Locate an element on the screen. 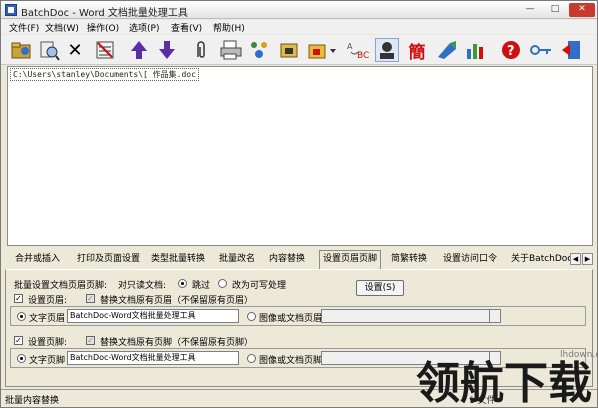 The height and width of the screenshot is (408, 598). menu-help: 帮助(H) is located at coordinates (229, 27).